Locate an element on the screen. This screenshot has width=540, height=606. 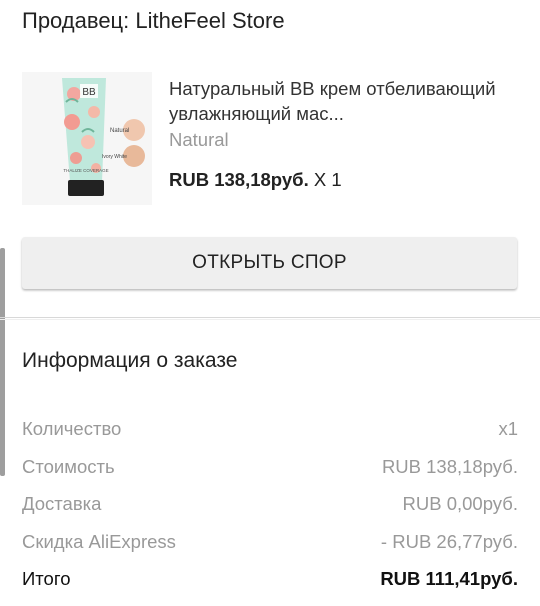
product-quantity: X 1 is located at coordinates (325, 179).